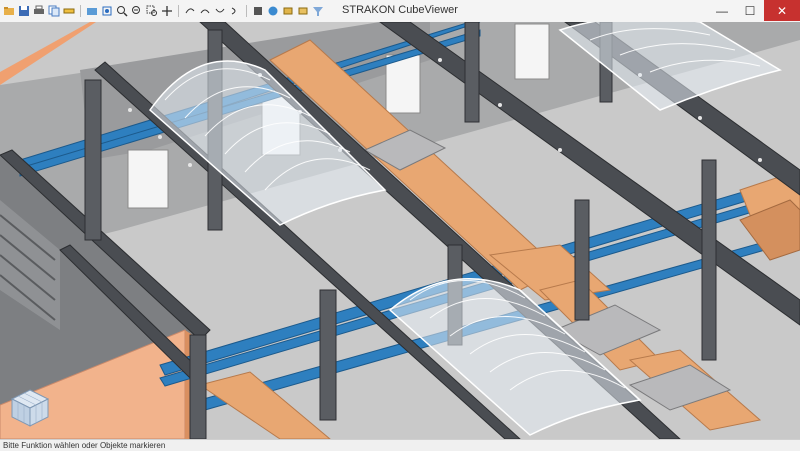 The width and height of the screenshot is (800, 451). I want to click on title-bar: STRAKON CubeViewer — ☐ ✕, so click(400, 11).